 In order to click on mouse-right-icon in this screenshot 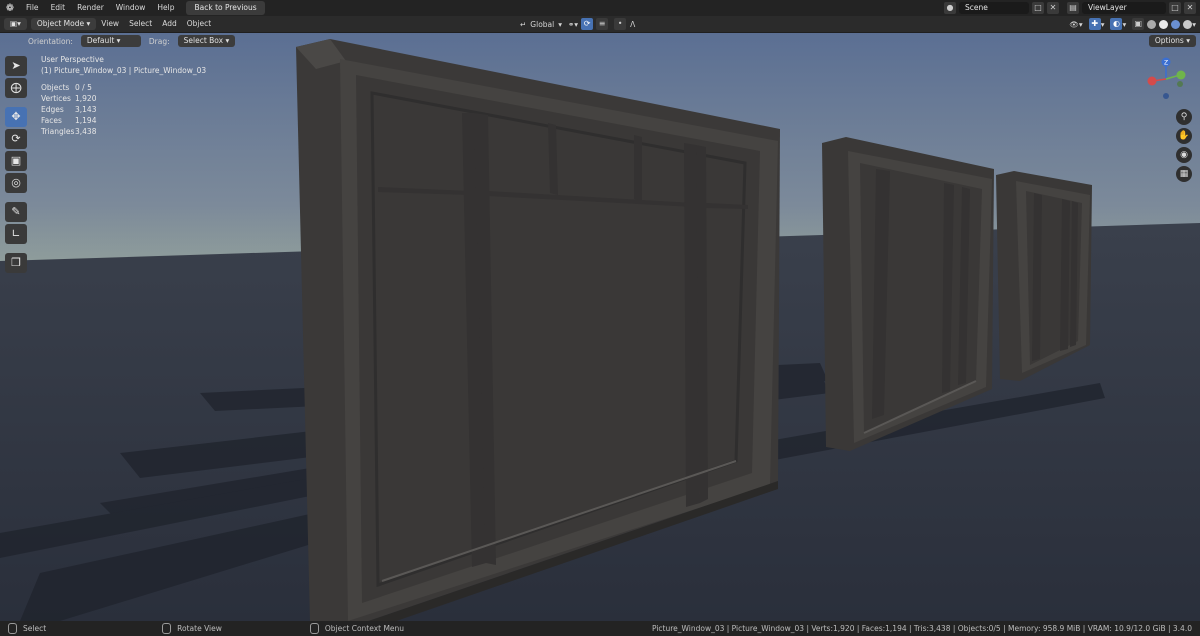, I will do `click(314, 628)`.